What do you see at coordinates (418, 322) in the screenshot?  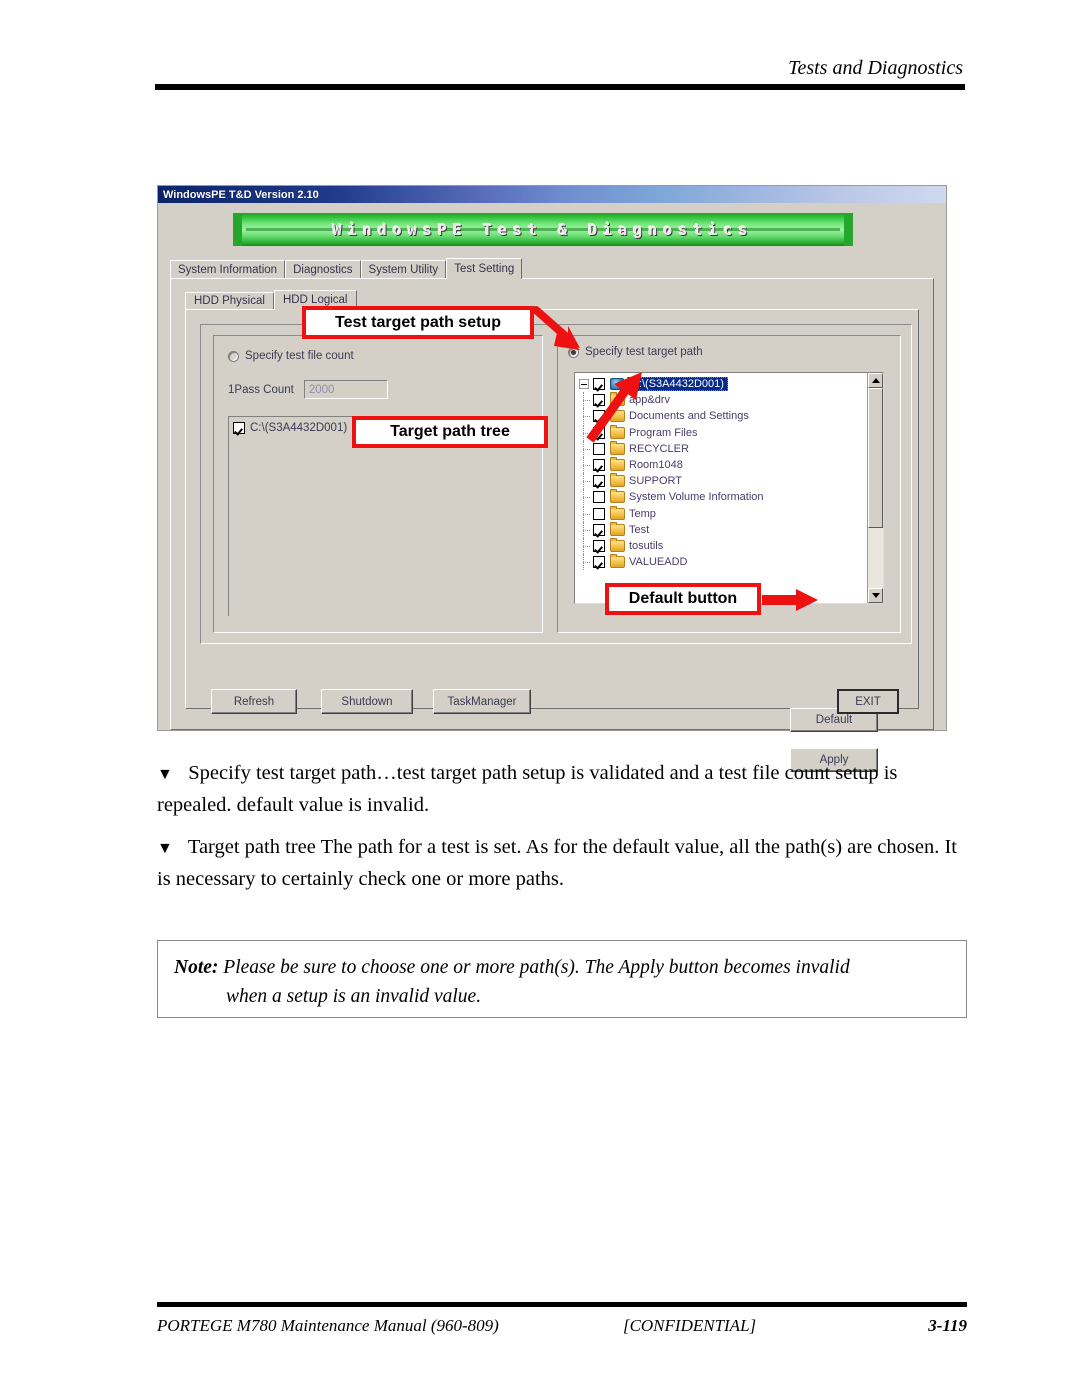 I see `callout-test-target-path-setup: Test target path setup` at bounding box center [418, 322].